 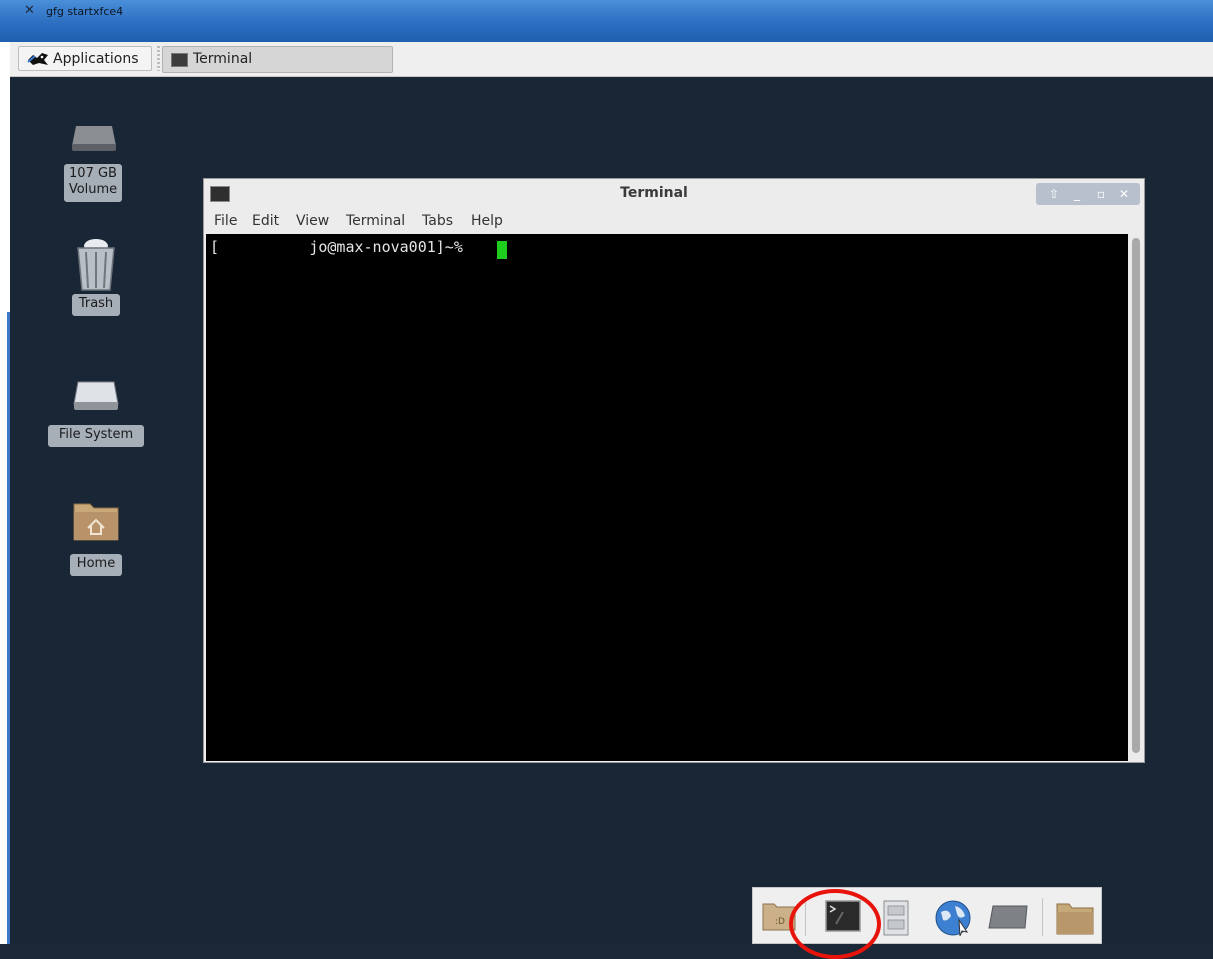 I want to click on window-left-border, so click(x=5, y=493).